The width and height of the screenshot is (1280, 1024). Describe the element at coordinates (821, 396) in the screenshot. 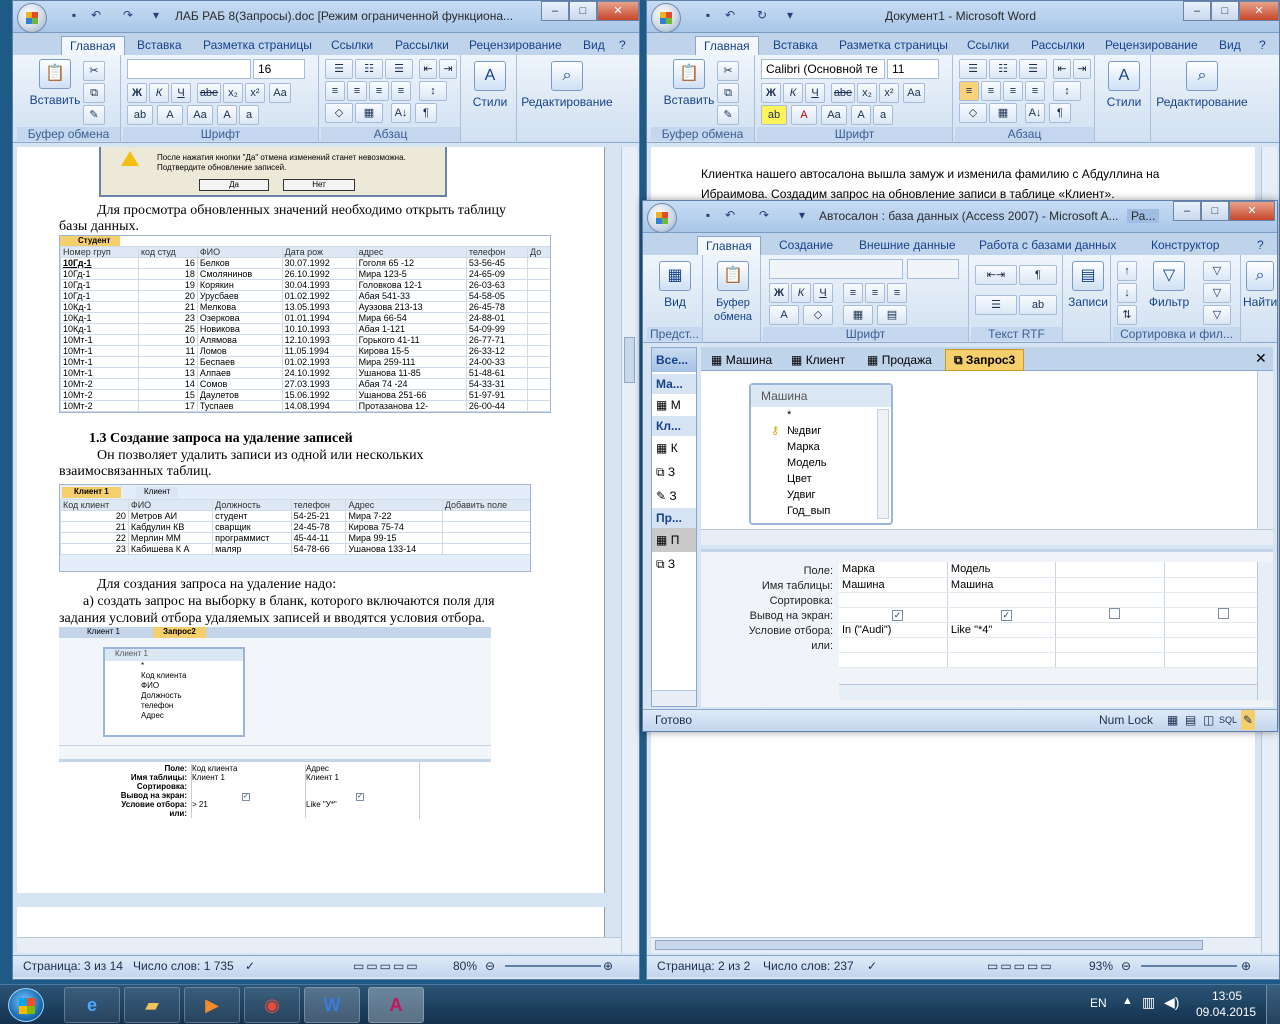

I see `table-box-title: Машина` at that location.